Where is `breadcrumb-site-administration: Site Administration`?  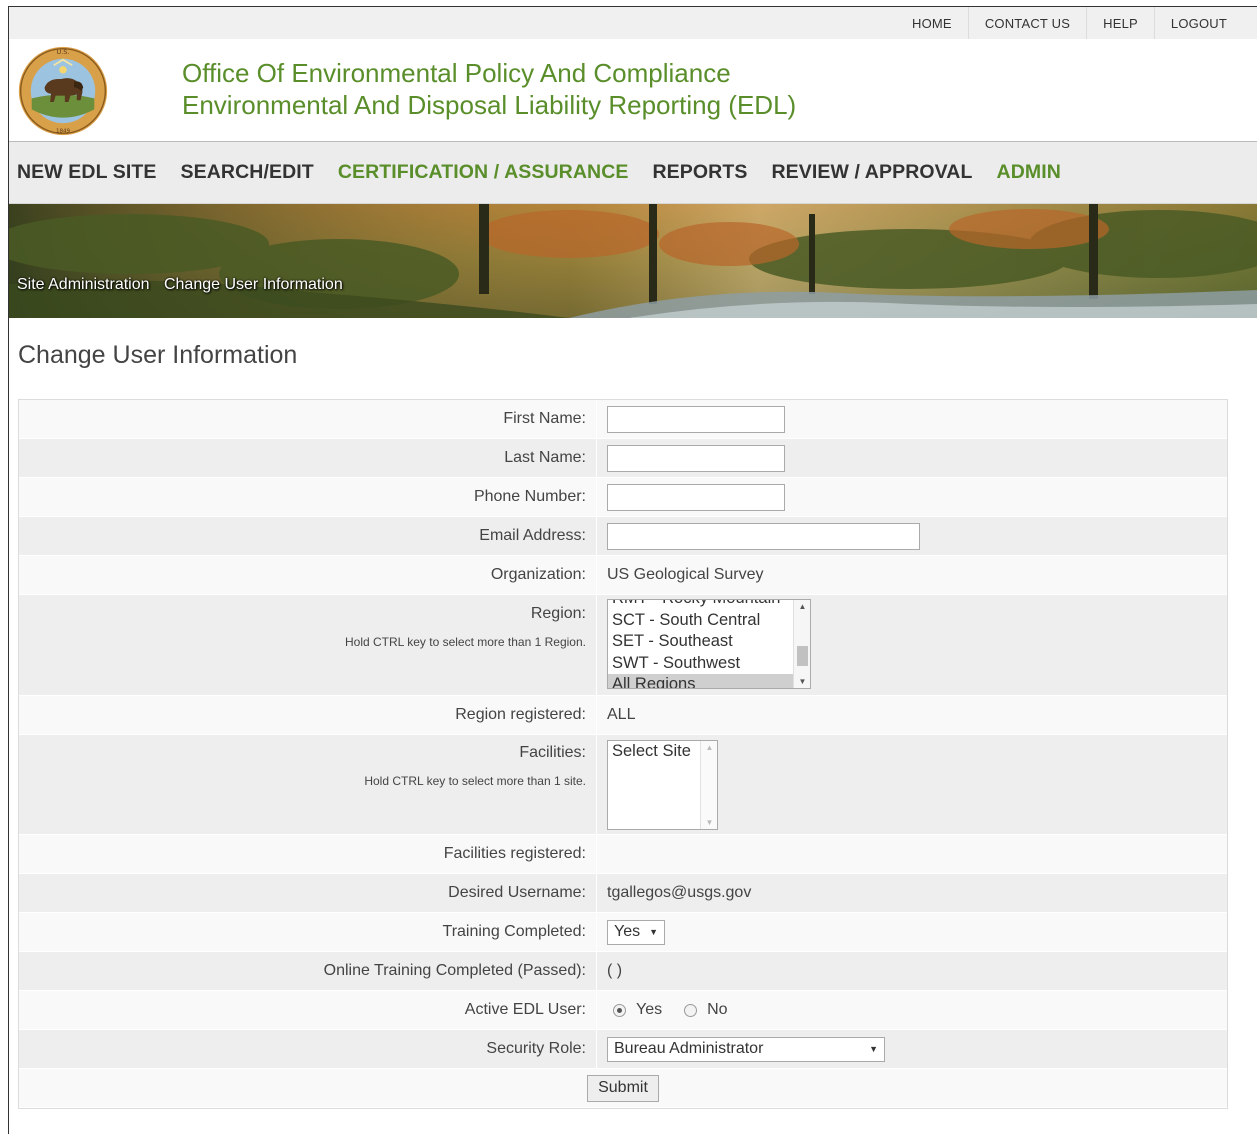 breadcrumb-site-administration: Site Administration is located at coordinates (83, 284).